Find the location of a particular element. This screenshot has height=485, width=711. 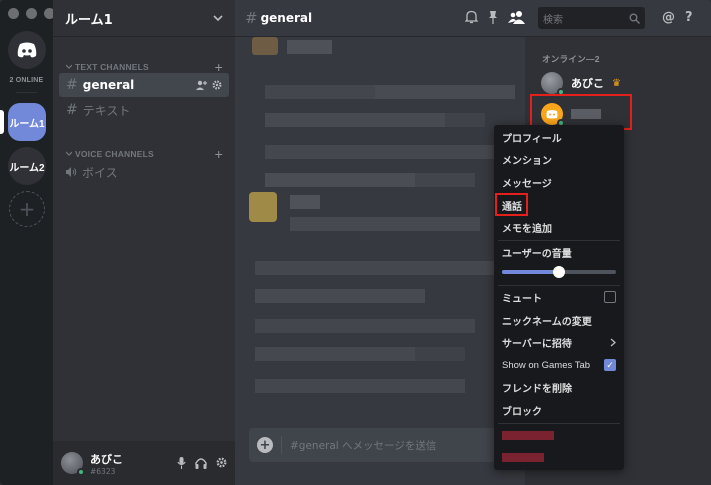

menu-item-remove-friend: フレンドを削除 is located at coordinates (559, 387).